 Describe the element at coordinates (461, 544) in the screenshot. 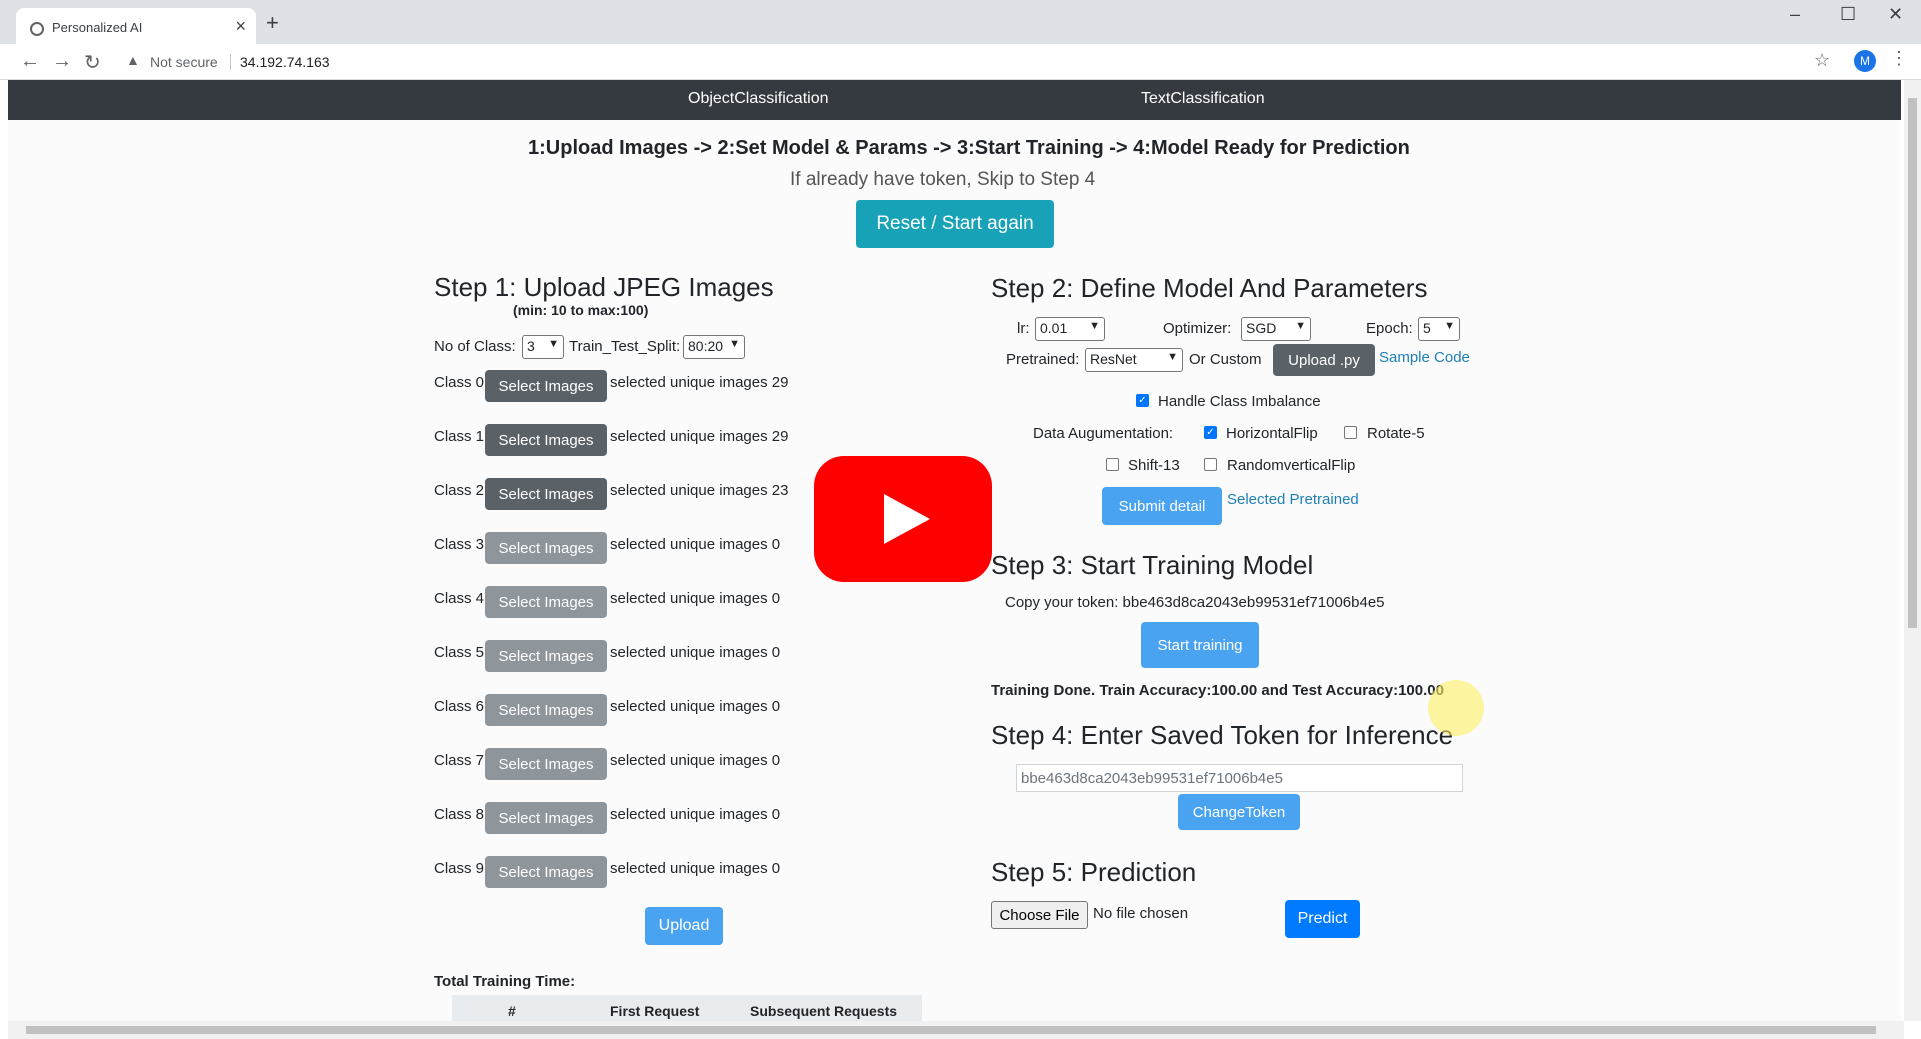

I see `class-label: Class 3:` at that location.